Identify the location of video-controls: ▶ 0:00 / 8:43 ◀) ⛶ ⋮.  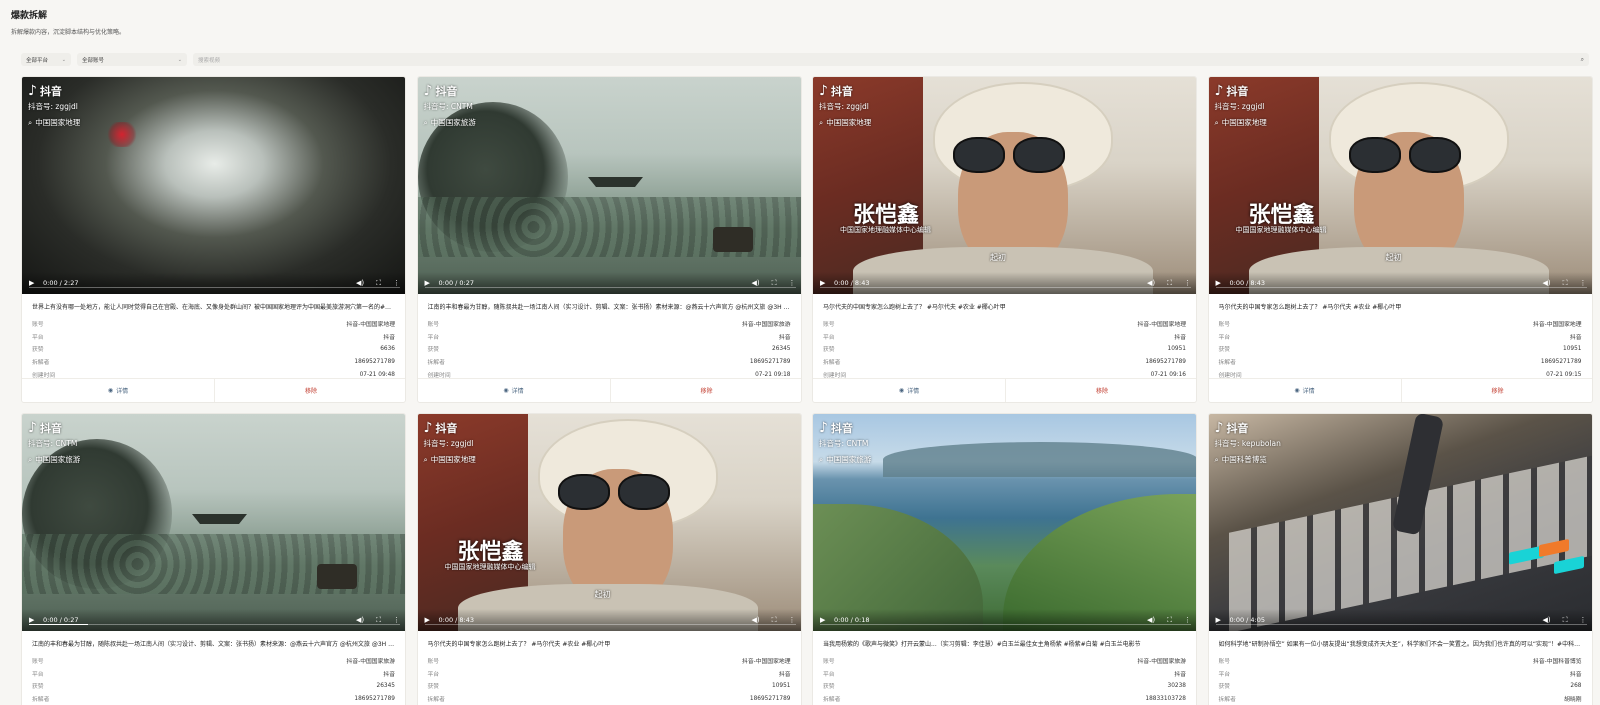
(1004, 283).